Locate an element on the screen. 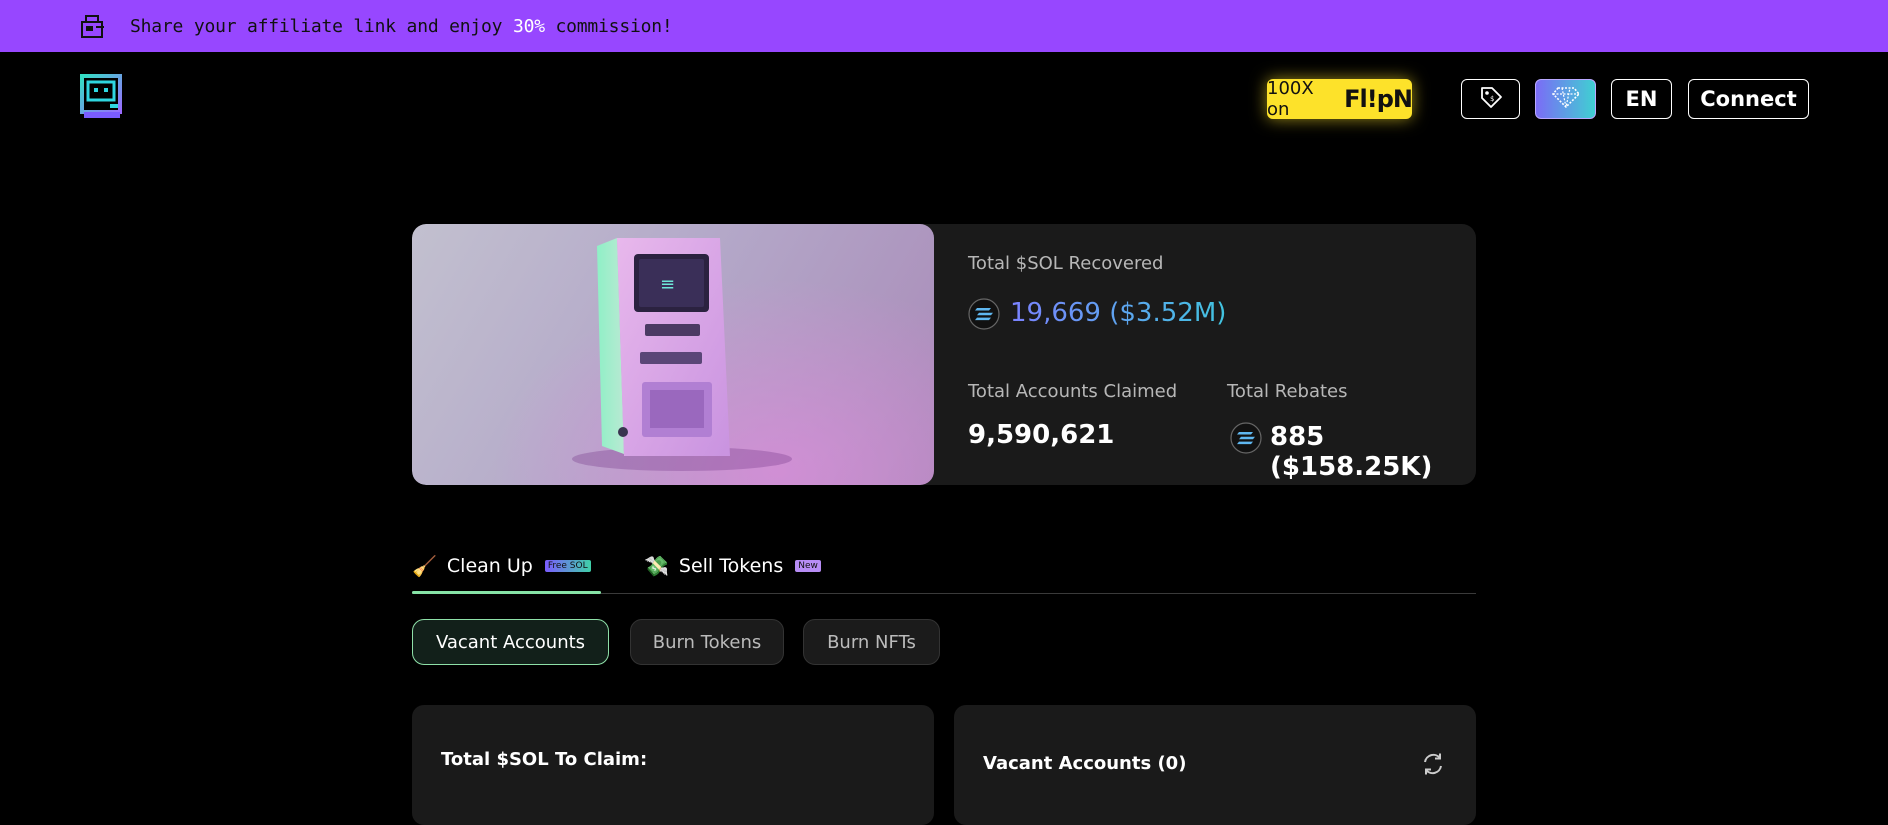 The height and width of the screenshot is (825, 1888). rebates-label: Total Rebates is located at coordinates (1287, 391).